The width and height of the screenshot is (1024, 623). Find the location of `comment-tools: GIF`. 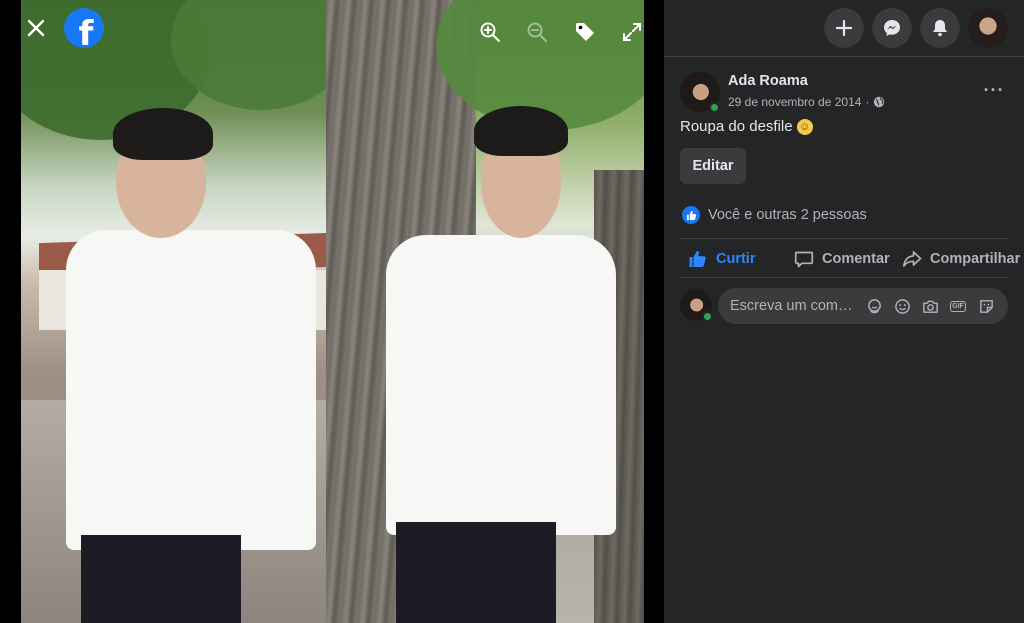

comment-tools: GIF is located at coordinates (930, 306).